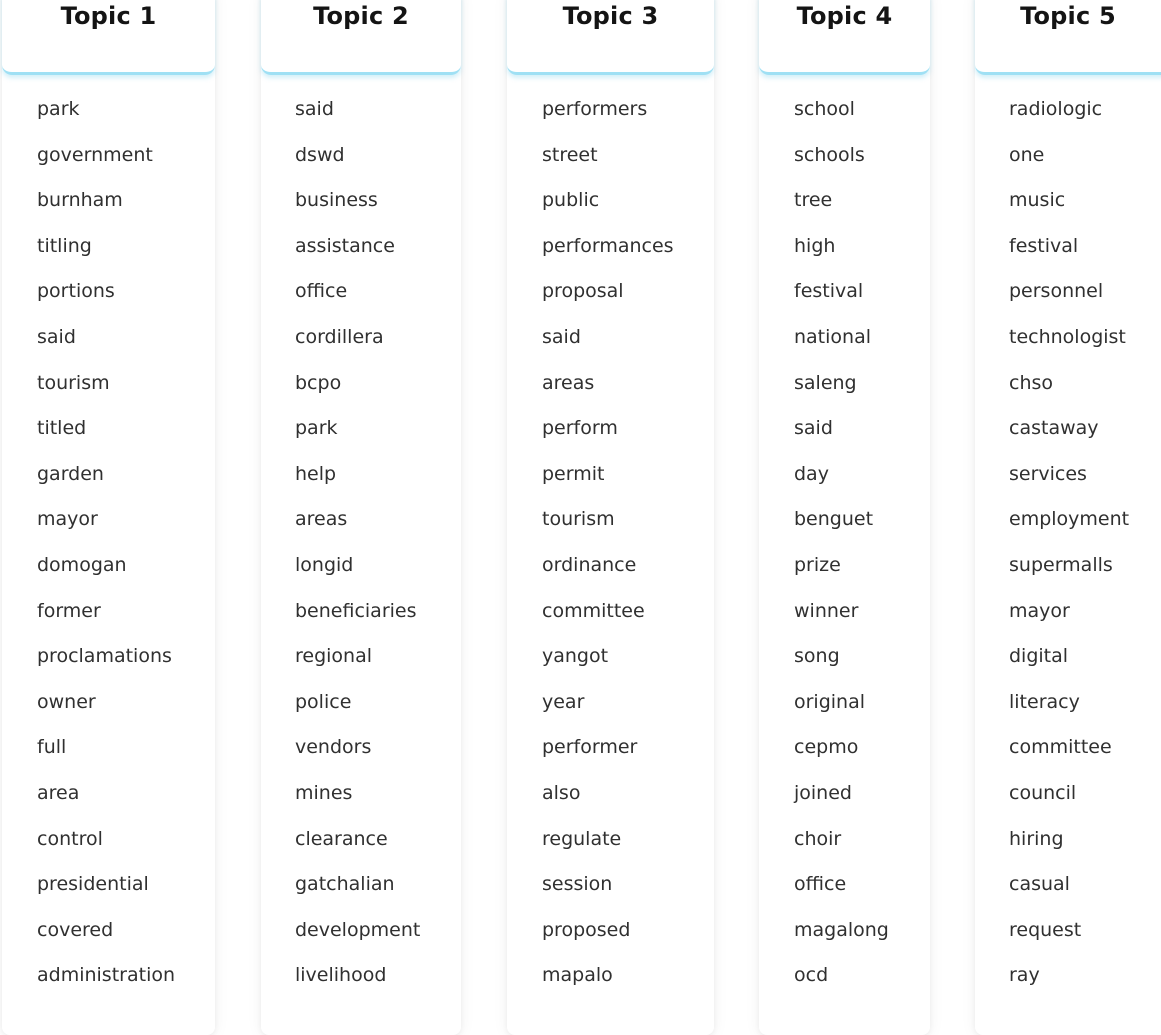 The width and height of the screenshot is (1161, 1035). What do you see at coordinates (571, 200) in the screenshot?
I see `topic-word: public` at bounding box center [571, 200].